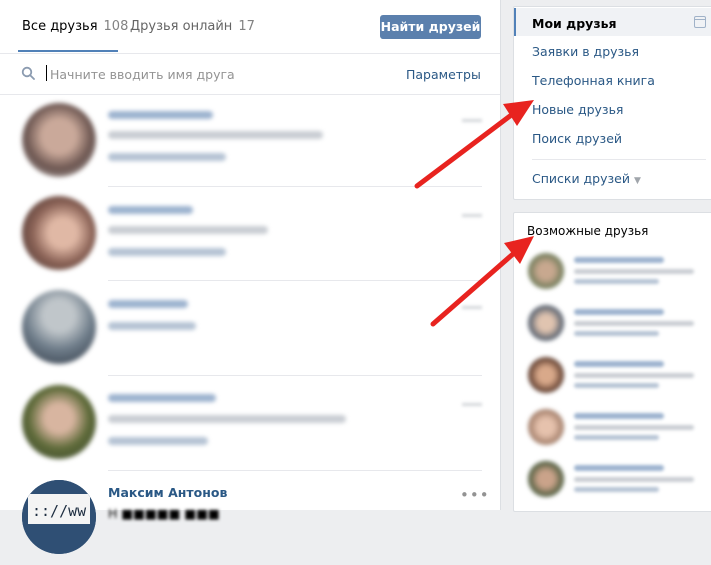 This screenshot has height=565, width=711. What do you see at coordinates (59, 511) in the screenshot?
I see `svg-text: :://ww` at bounding box center [59, 511].